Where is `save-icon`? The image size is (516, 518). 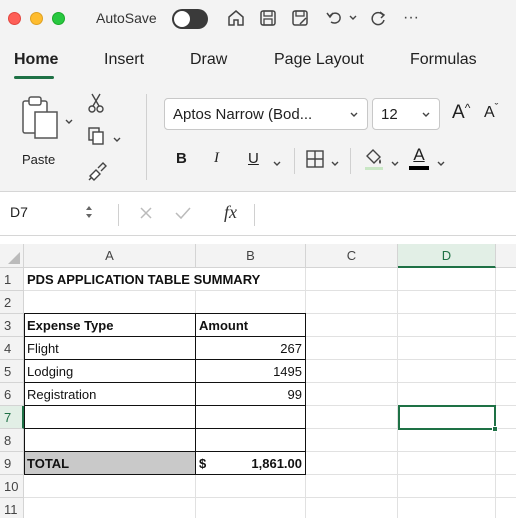
save-icon is located at coordinates (268, 18).